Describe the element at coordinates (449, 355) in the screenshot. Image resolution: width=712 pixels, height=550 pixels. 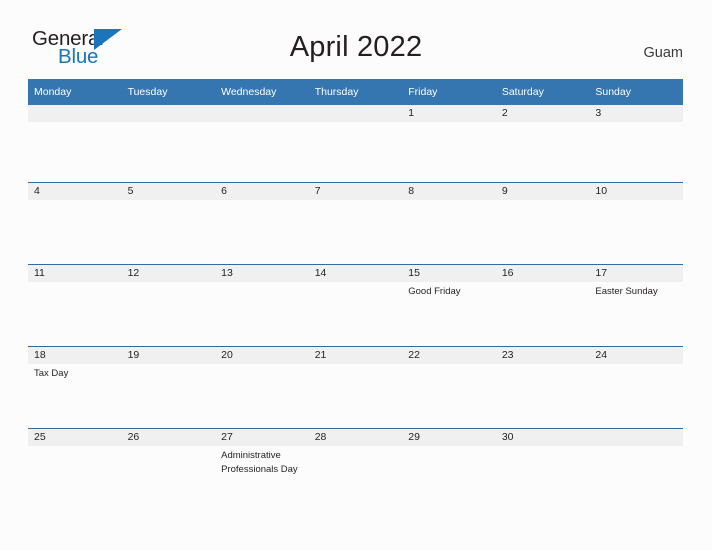
I see `day-number: 22` at that location.